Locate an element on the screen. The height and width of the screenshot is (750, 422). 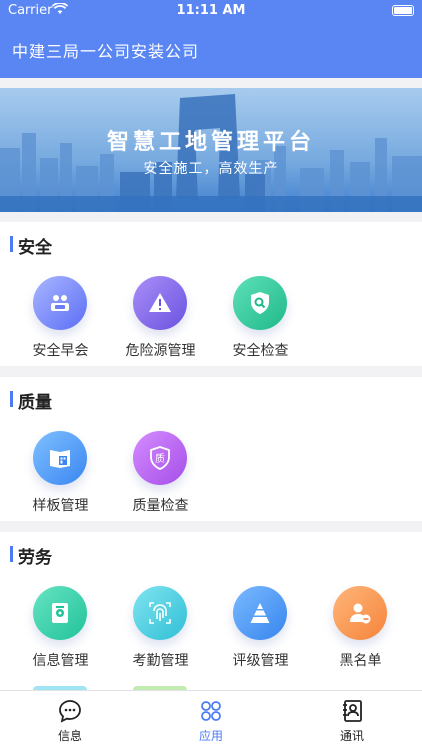
banner-title: 智慧工地管理平台 is located at coordinates (210, 142).